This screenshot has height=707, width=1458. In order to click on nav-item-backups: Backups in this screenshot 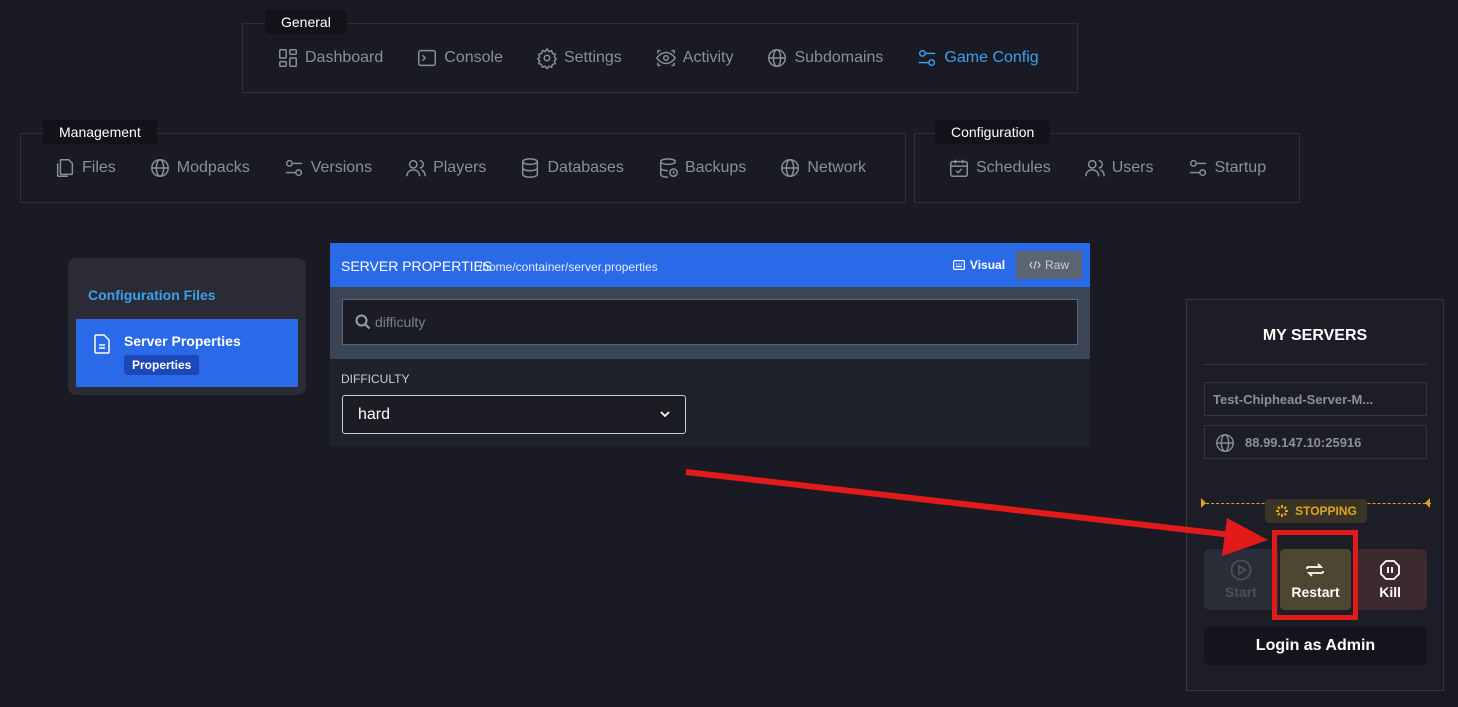, I will do `click(701, 168)`.